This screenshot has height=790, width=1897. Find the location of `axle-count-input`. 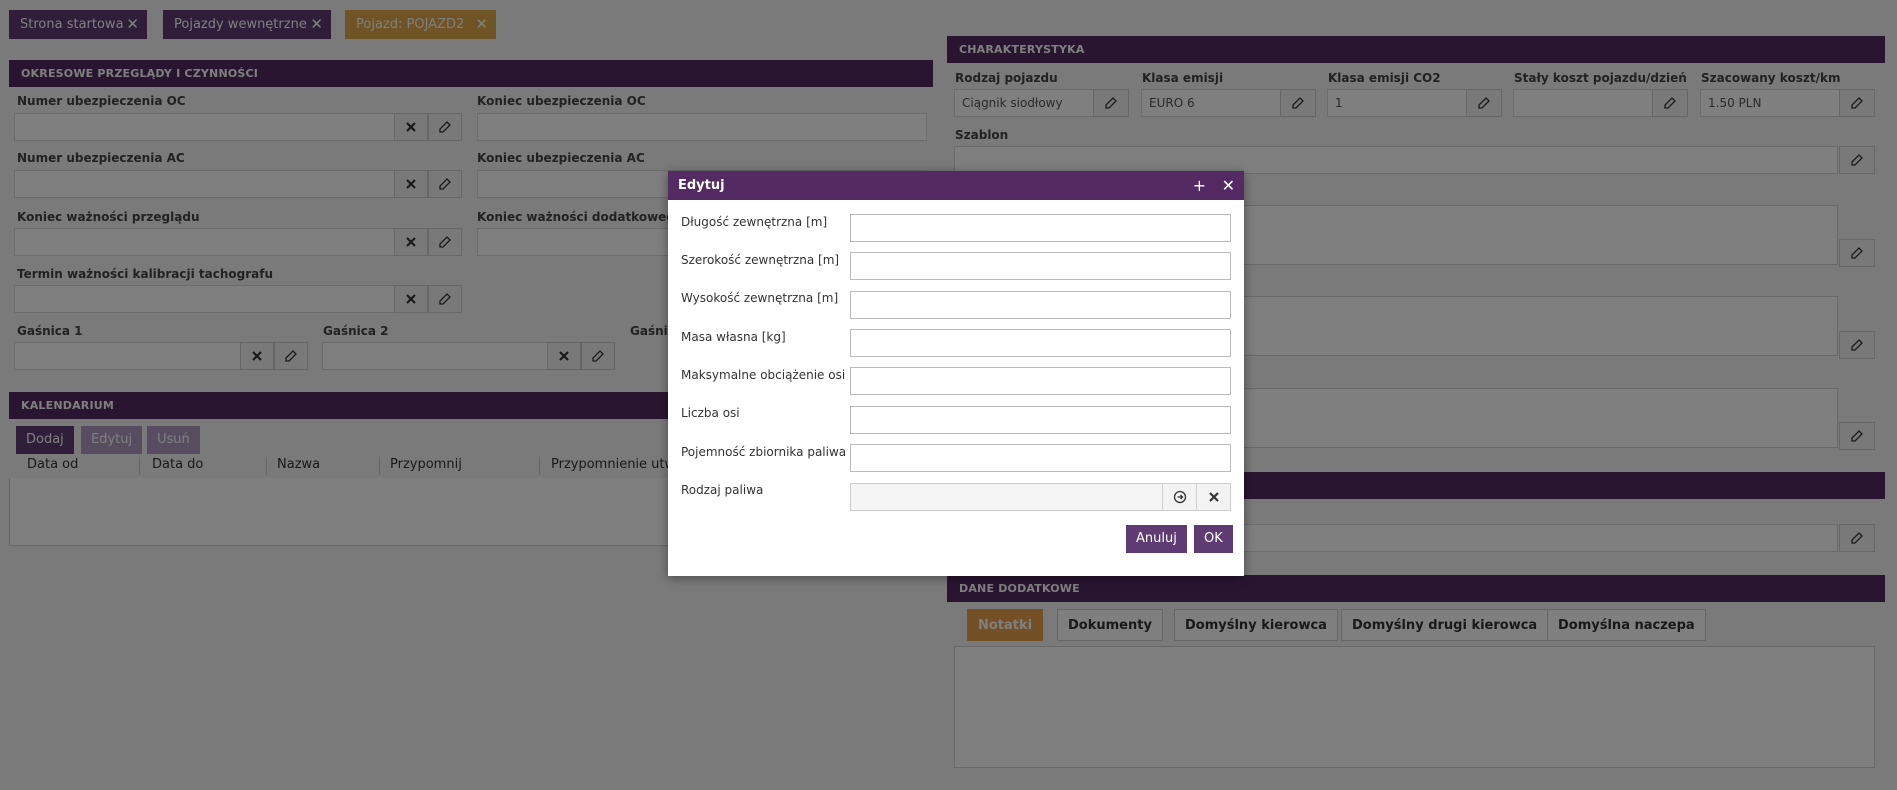

axle-count-input is located at coordinates (1040, 420).